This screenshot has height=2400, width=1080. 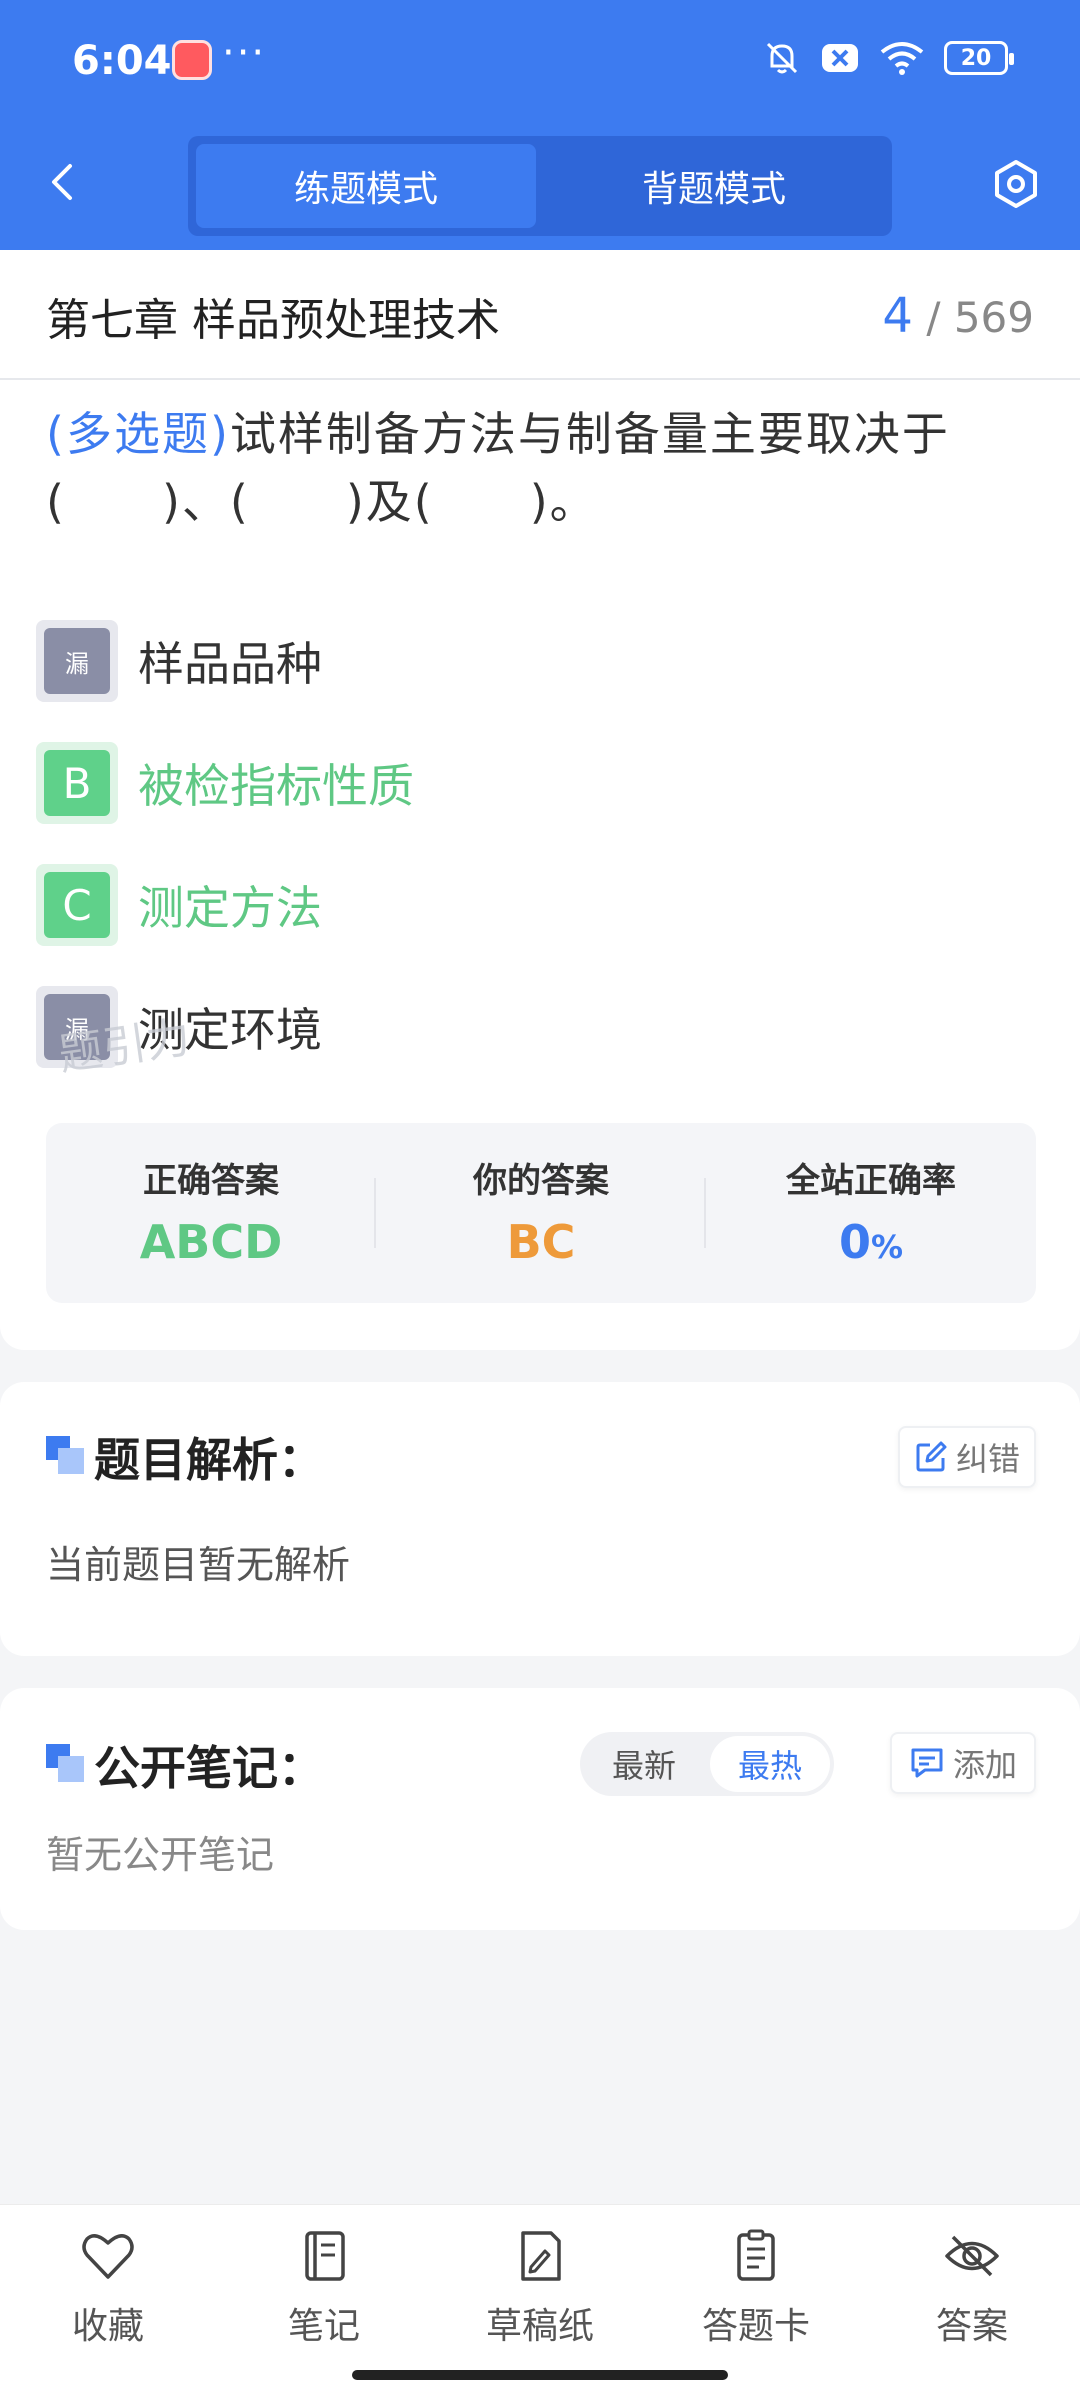 What do you see at coordinates (64, 182) in the screenshot?
I see `back-arrow-icon` at bounding box center [64, 182].